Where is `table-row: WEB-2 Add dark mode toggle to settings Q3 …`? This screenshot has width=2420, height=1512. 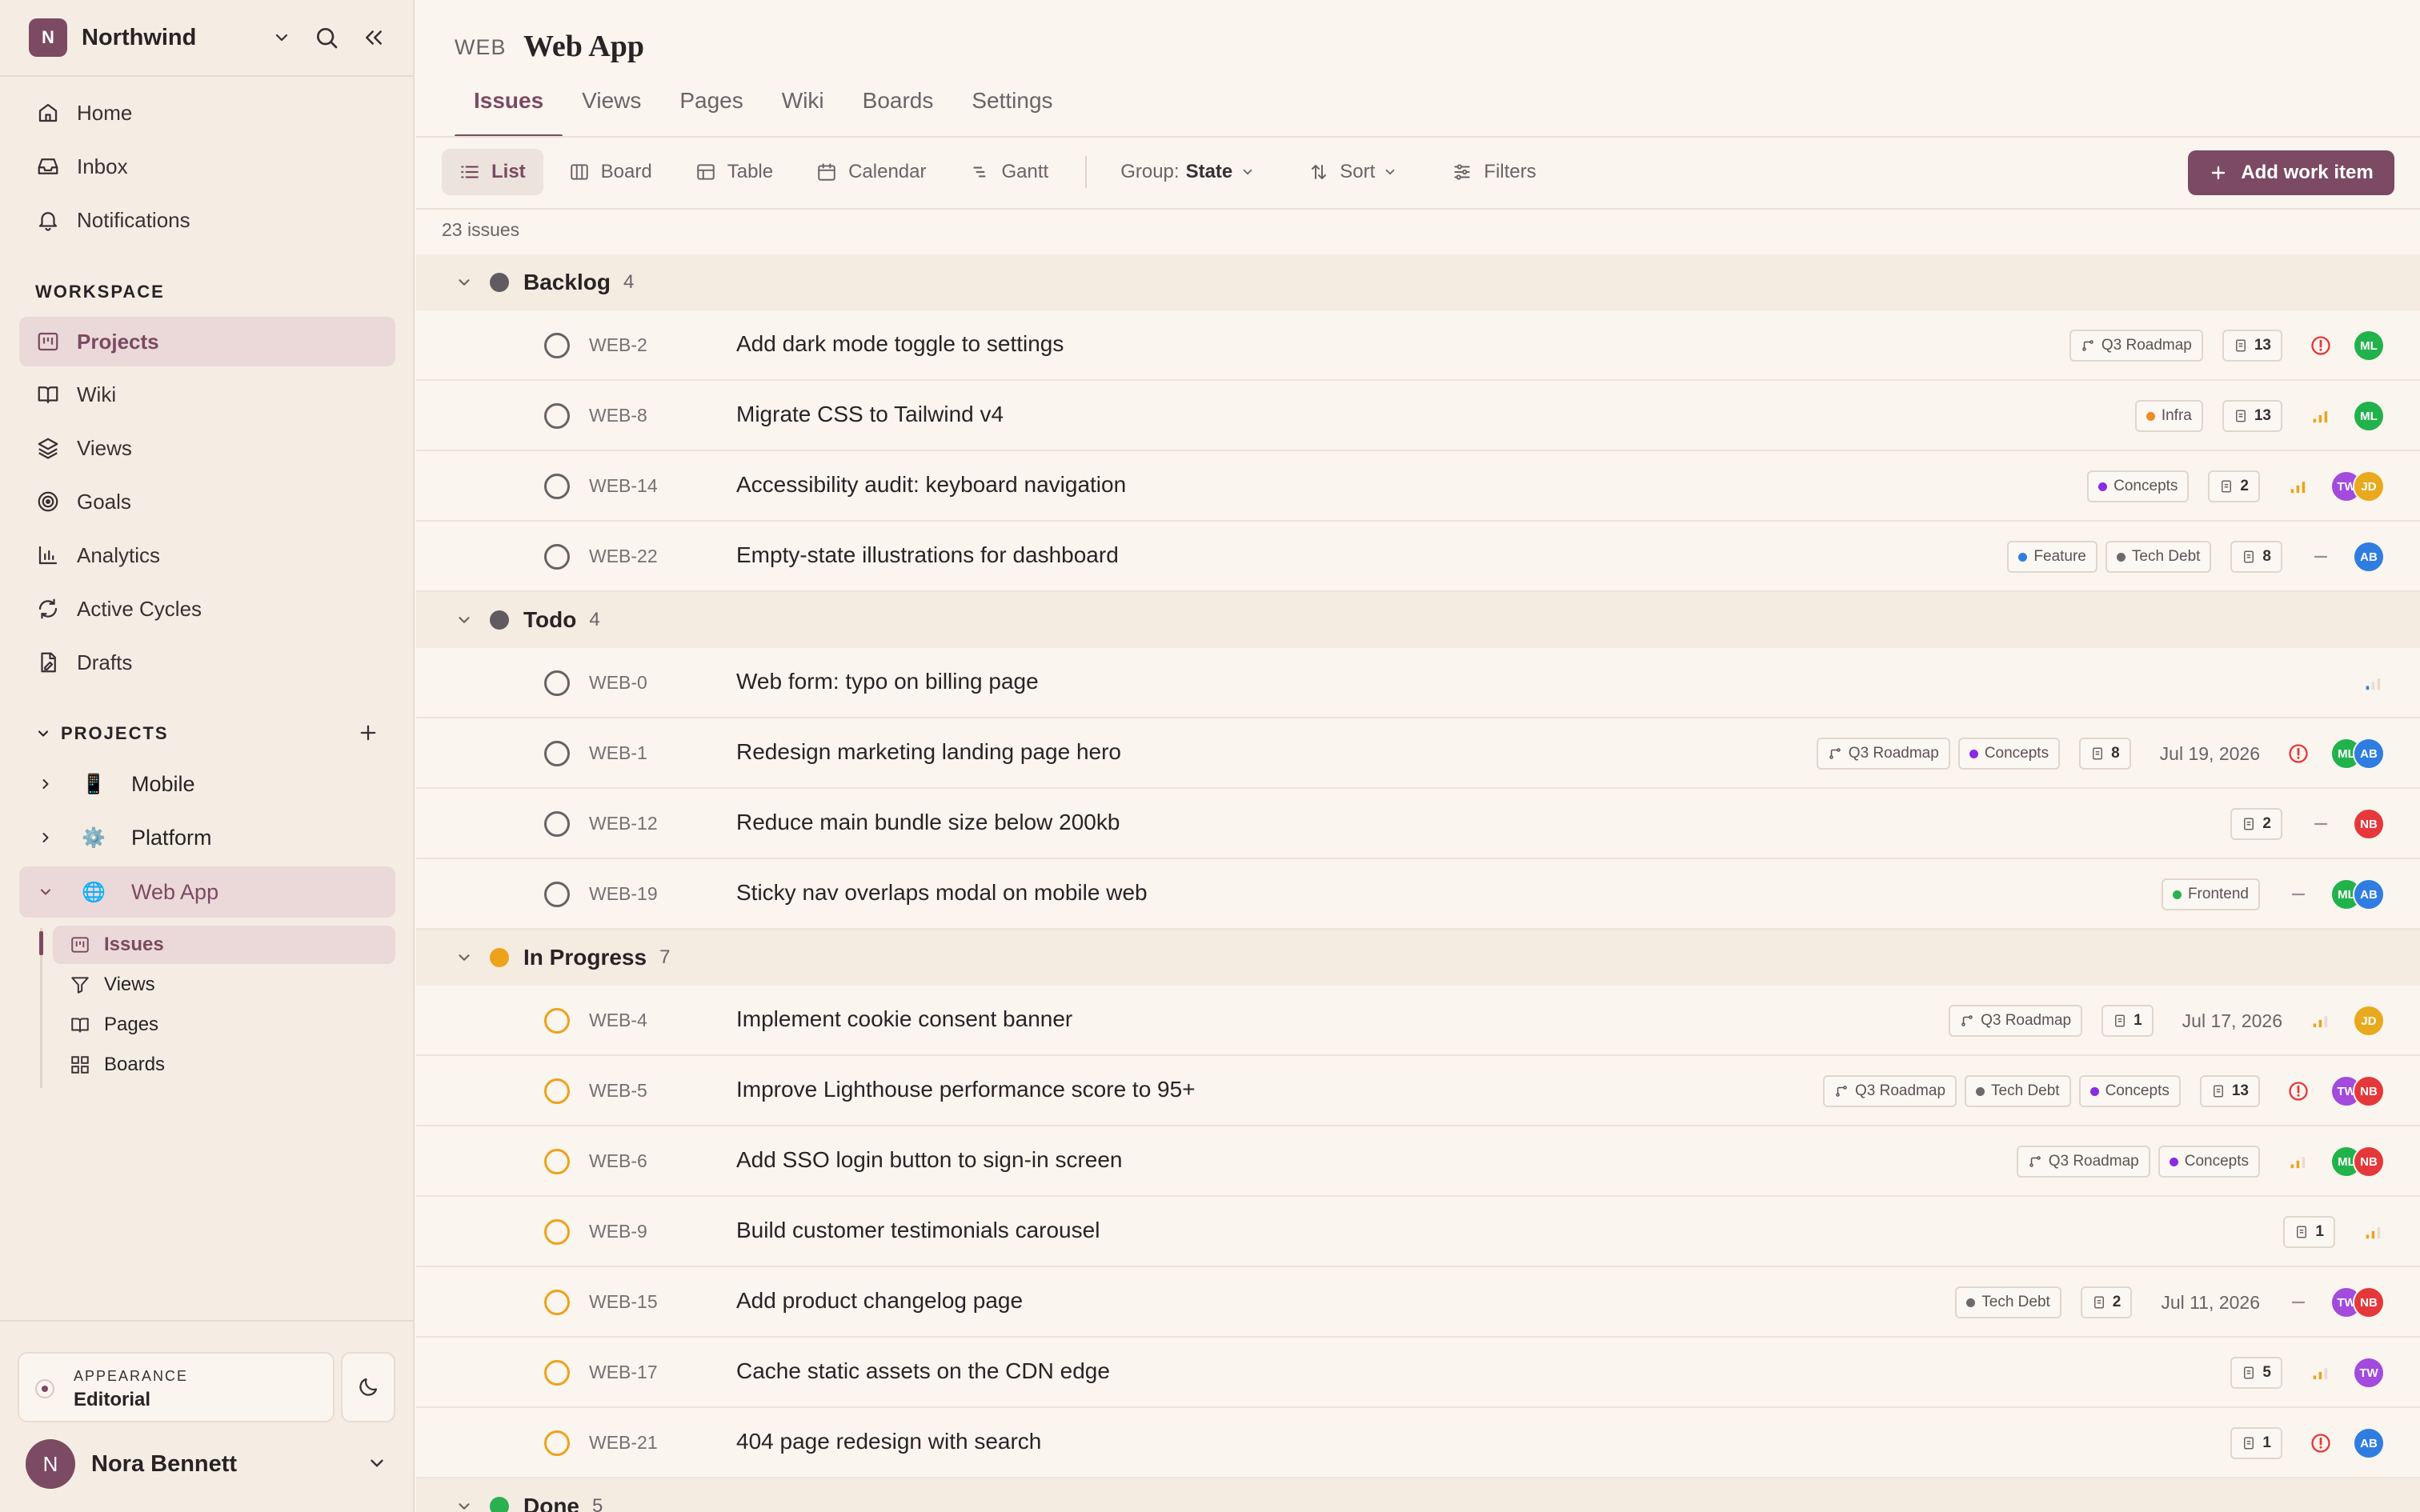
table-row: WEB-2 Add dark mode toggle to settings Q3 … is located at coordinates (1418, 345).